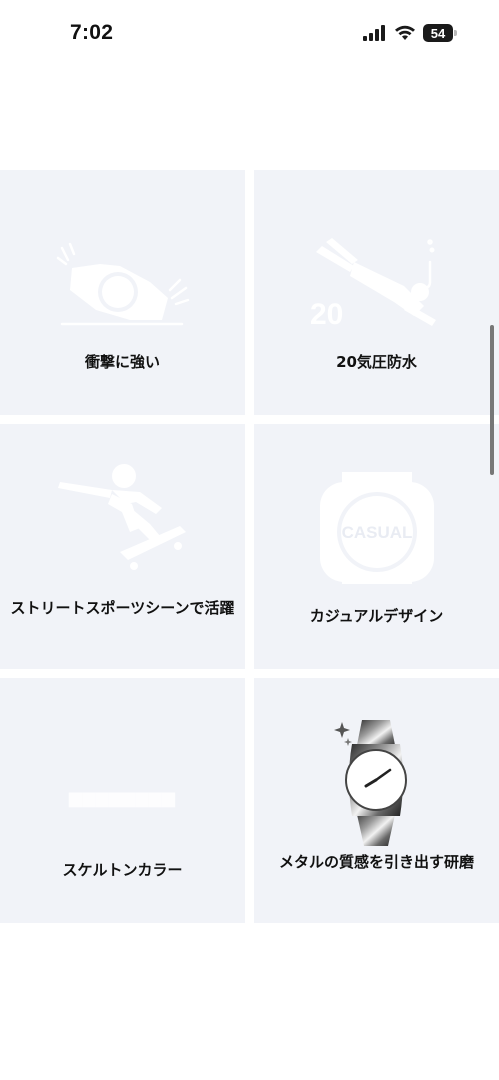 This screenshot has width=499, height=1080. I want to click on feature-tile-casual-design: CASUAL カジュアルデザイン, so click(376, 546).